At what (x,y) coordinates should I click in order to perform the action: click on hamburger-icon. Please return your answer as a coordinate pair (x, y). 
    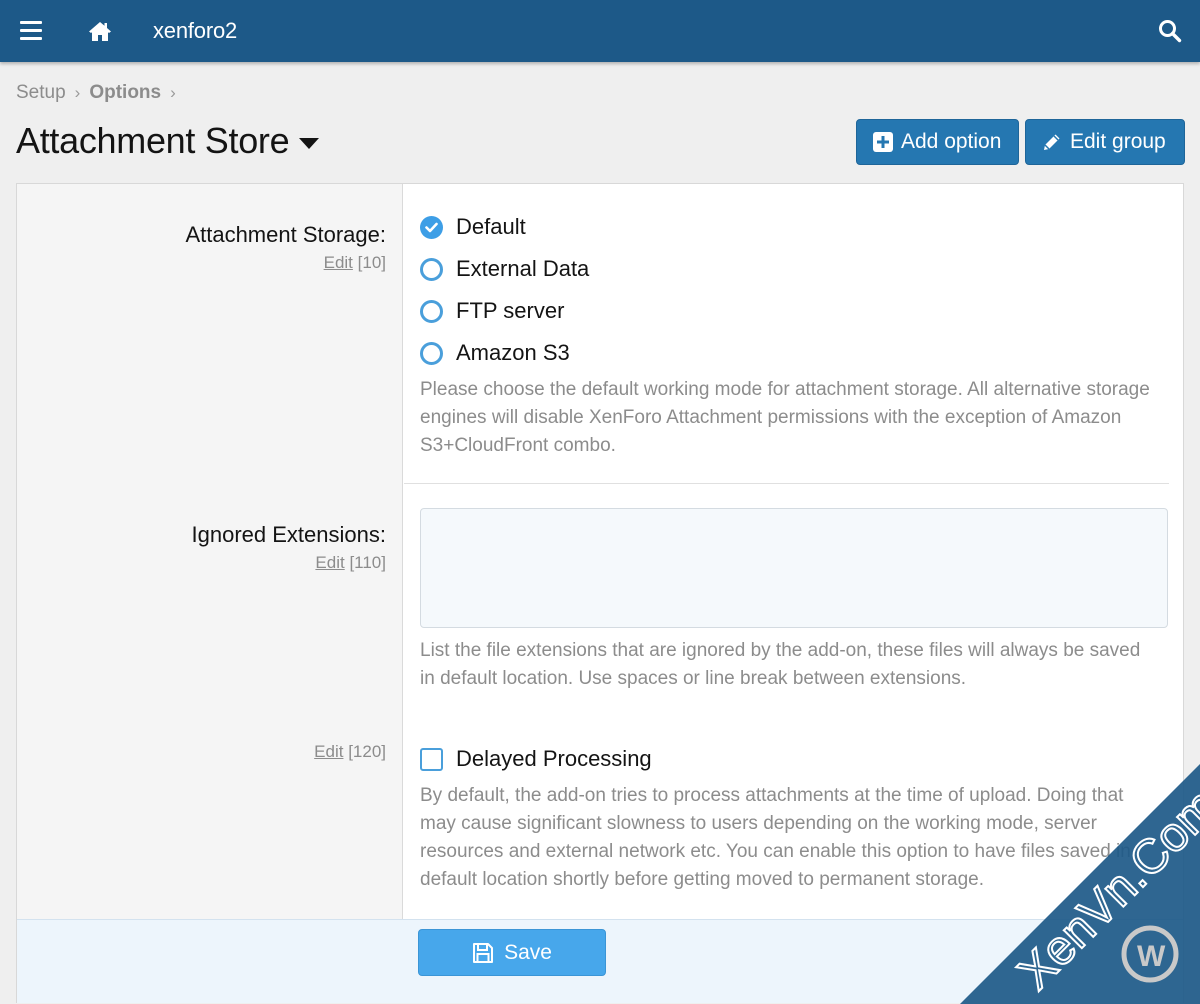
    Looking at the image, I should click on (31, 22).